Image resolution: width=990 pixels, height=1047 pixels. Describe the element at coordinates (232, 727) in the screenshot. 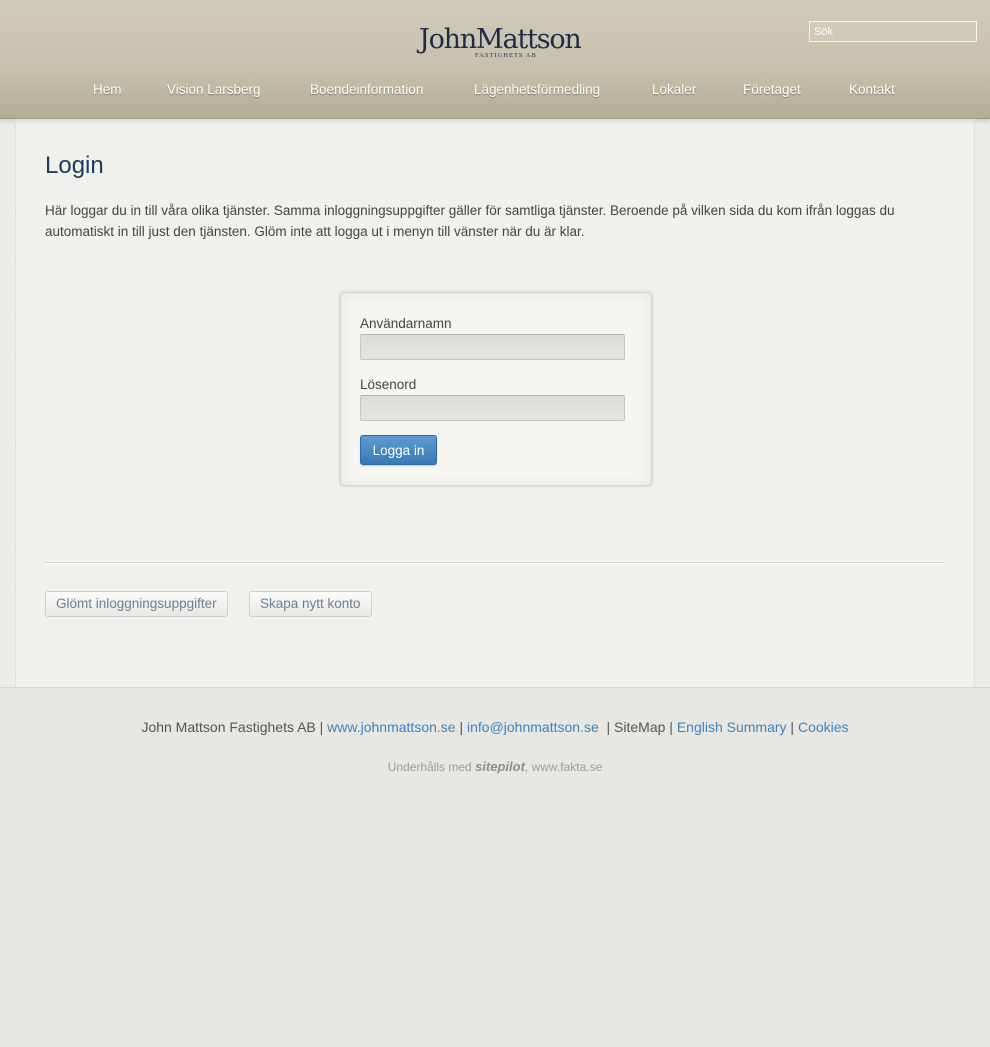

I see `footer-company: John Mattson Fastighets AB |` at that location.